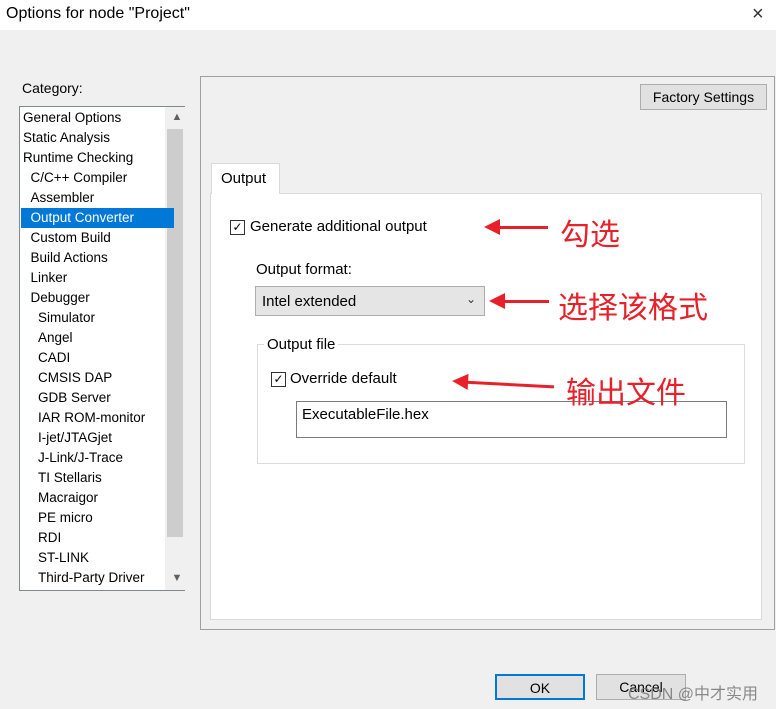 The width and height of the screenshot is (776, 709). What do you see at coordinates (101, 538) in the screenshot?
I see `category-item: RDI` at bounding box center [101, 538].